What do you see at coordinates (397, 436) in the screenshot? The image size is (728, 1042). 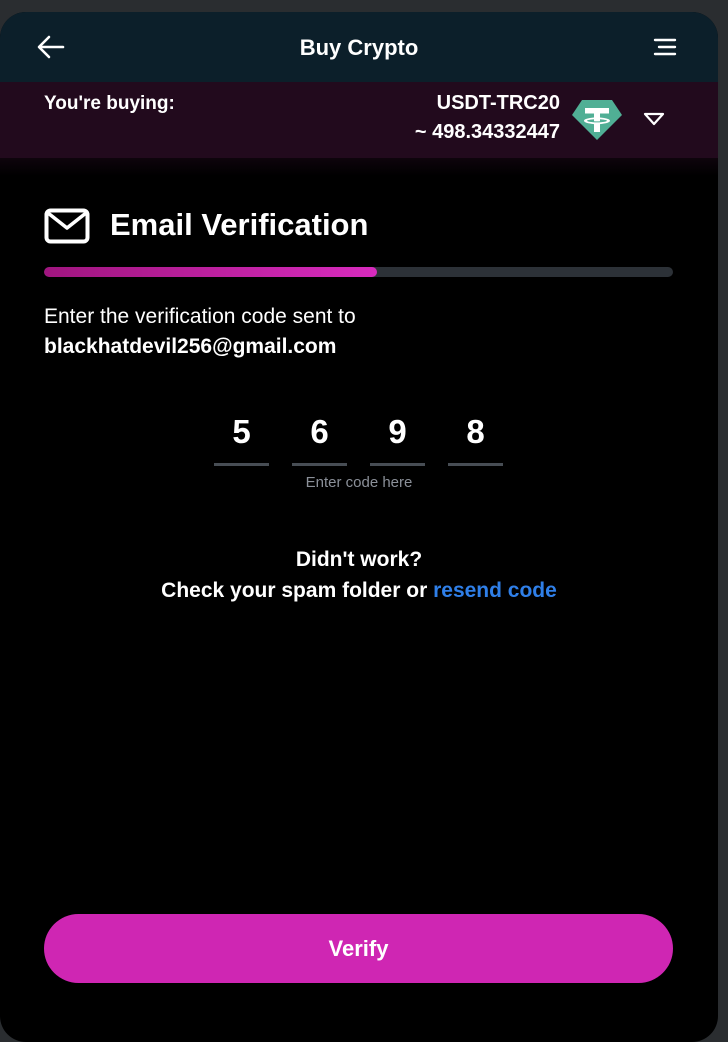 I see `code-digit-3: 9` at bounding box center [397, 436].